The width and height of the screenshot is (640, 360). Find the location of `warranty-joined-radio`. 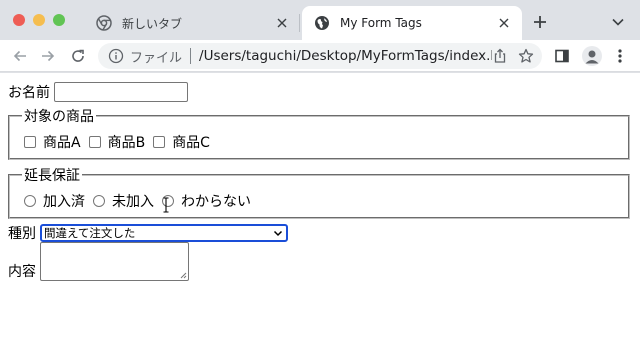

warranty-joined-radio is located at coordinates (30, 201).